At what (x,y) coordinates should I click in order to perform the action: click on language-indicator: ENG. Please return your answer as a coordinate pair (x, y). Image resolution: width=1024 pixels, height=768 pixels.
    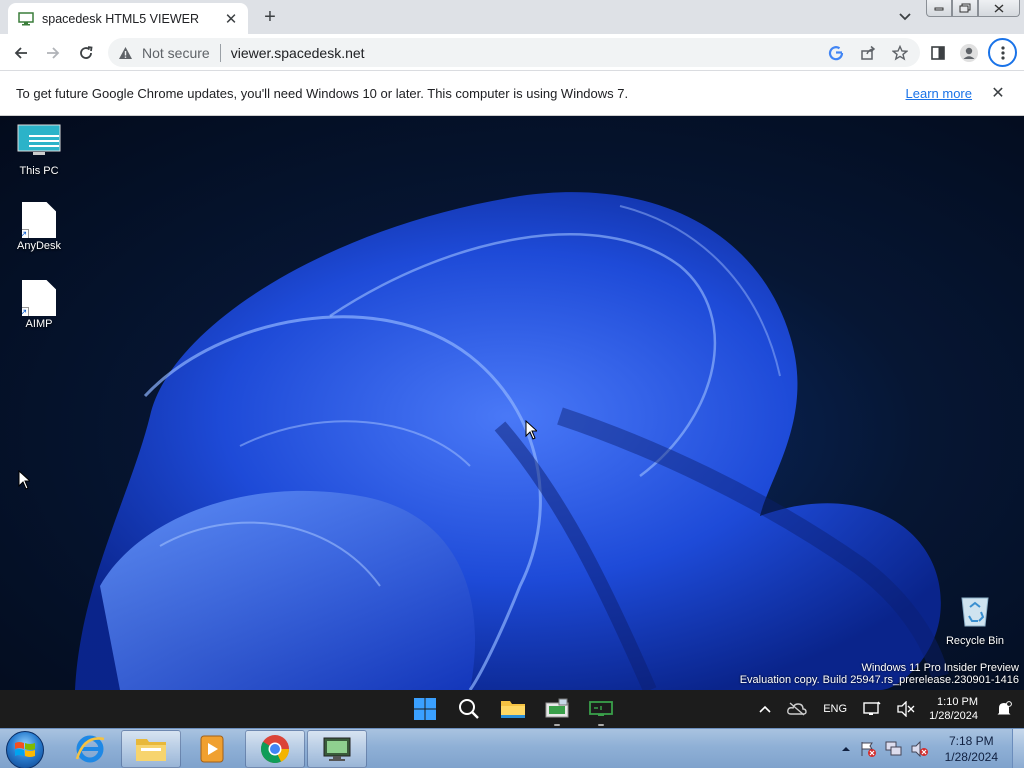
    Looking at the image, I should click on (835, 709).